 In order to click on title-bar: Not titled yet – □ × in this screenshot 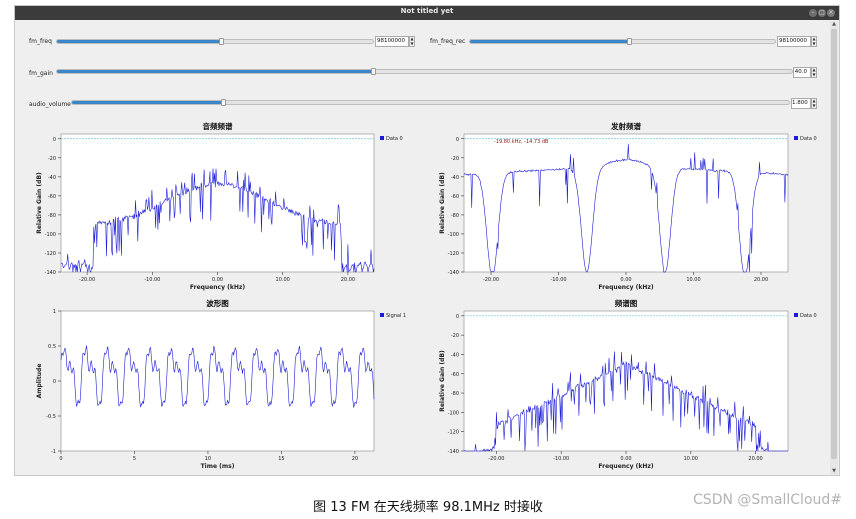, I will do `click(427, 13)`.